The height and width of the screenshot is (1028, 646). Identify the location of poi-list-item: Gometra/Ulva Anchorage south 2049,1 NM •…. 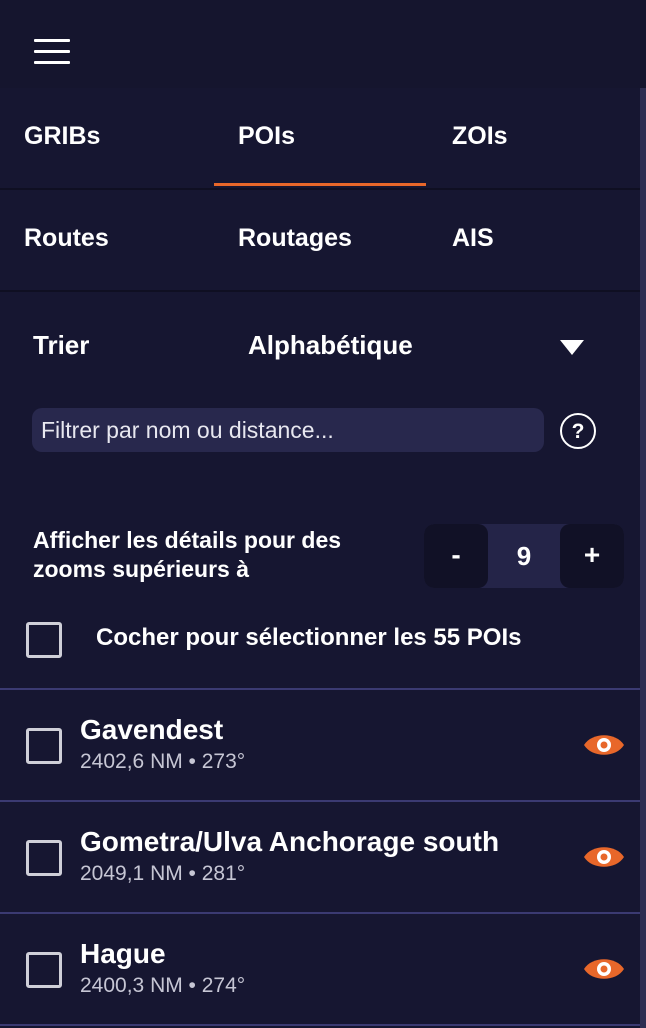
(320, 857).